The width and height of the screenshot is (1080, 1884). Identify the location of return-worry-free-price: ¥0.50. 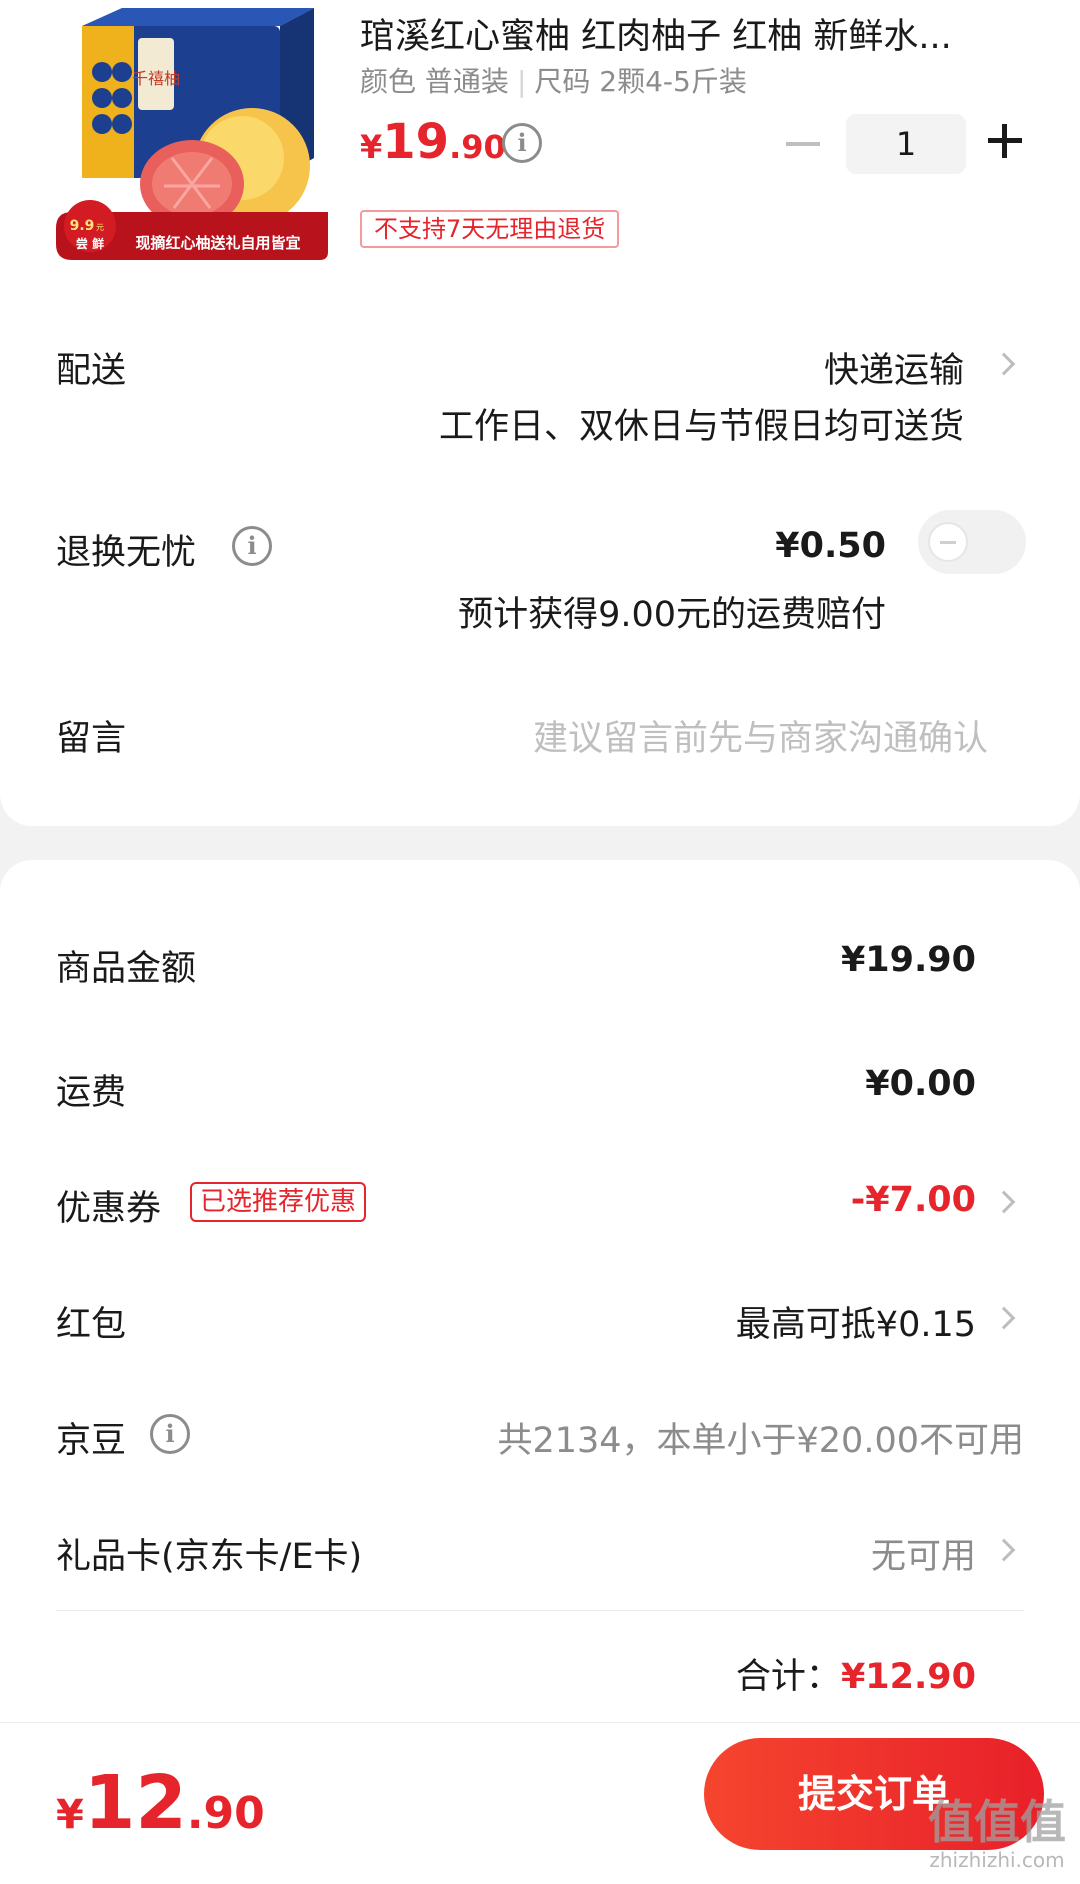
(830, 546).